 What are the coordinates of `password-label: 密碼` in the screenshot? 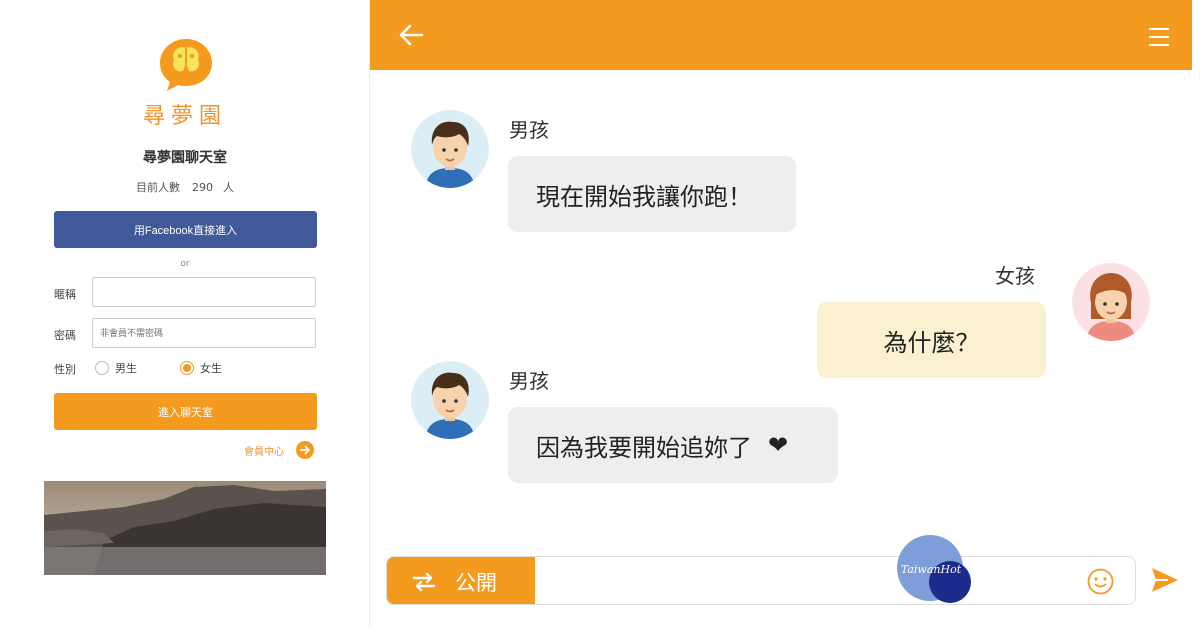 It's located at (65, 335).